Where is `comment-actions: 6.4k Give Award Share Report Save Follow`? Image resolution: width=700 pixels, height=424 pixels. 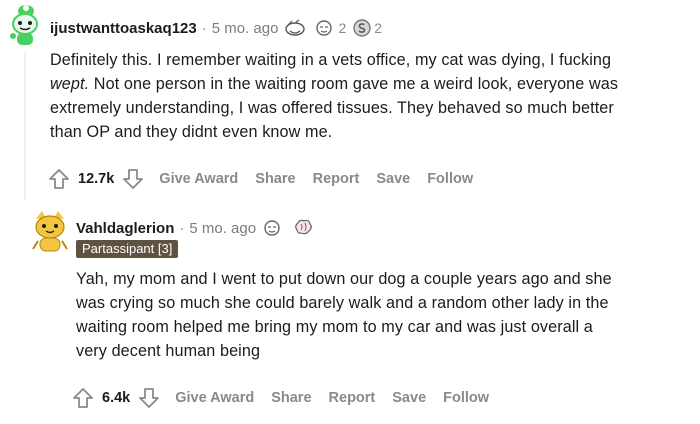
comment-actions: 6.4k Give Award Share Report Save Follow is located at coordinates (280, 398).